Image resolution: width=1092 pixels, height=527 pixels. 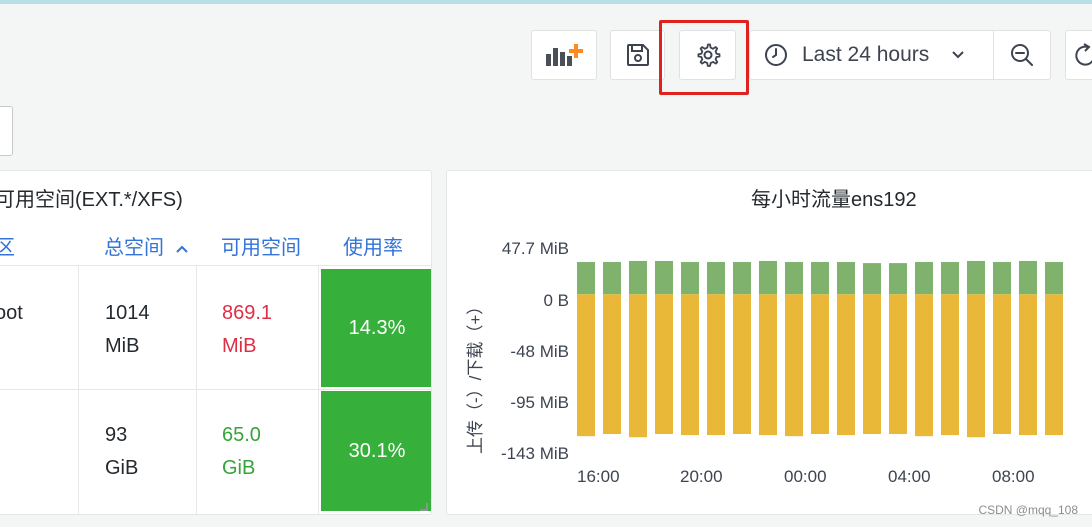 I want to click on time-range-button: Last 24 hours, so click(x=872, y=55).